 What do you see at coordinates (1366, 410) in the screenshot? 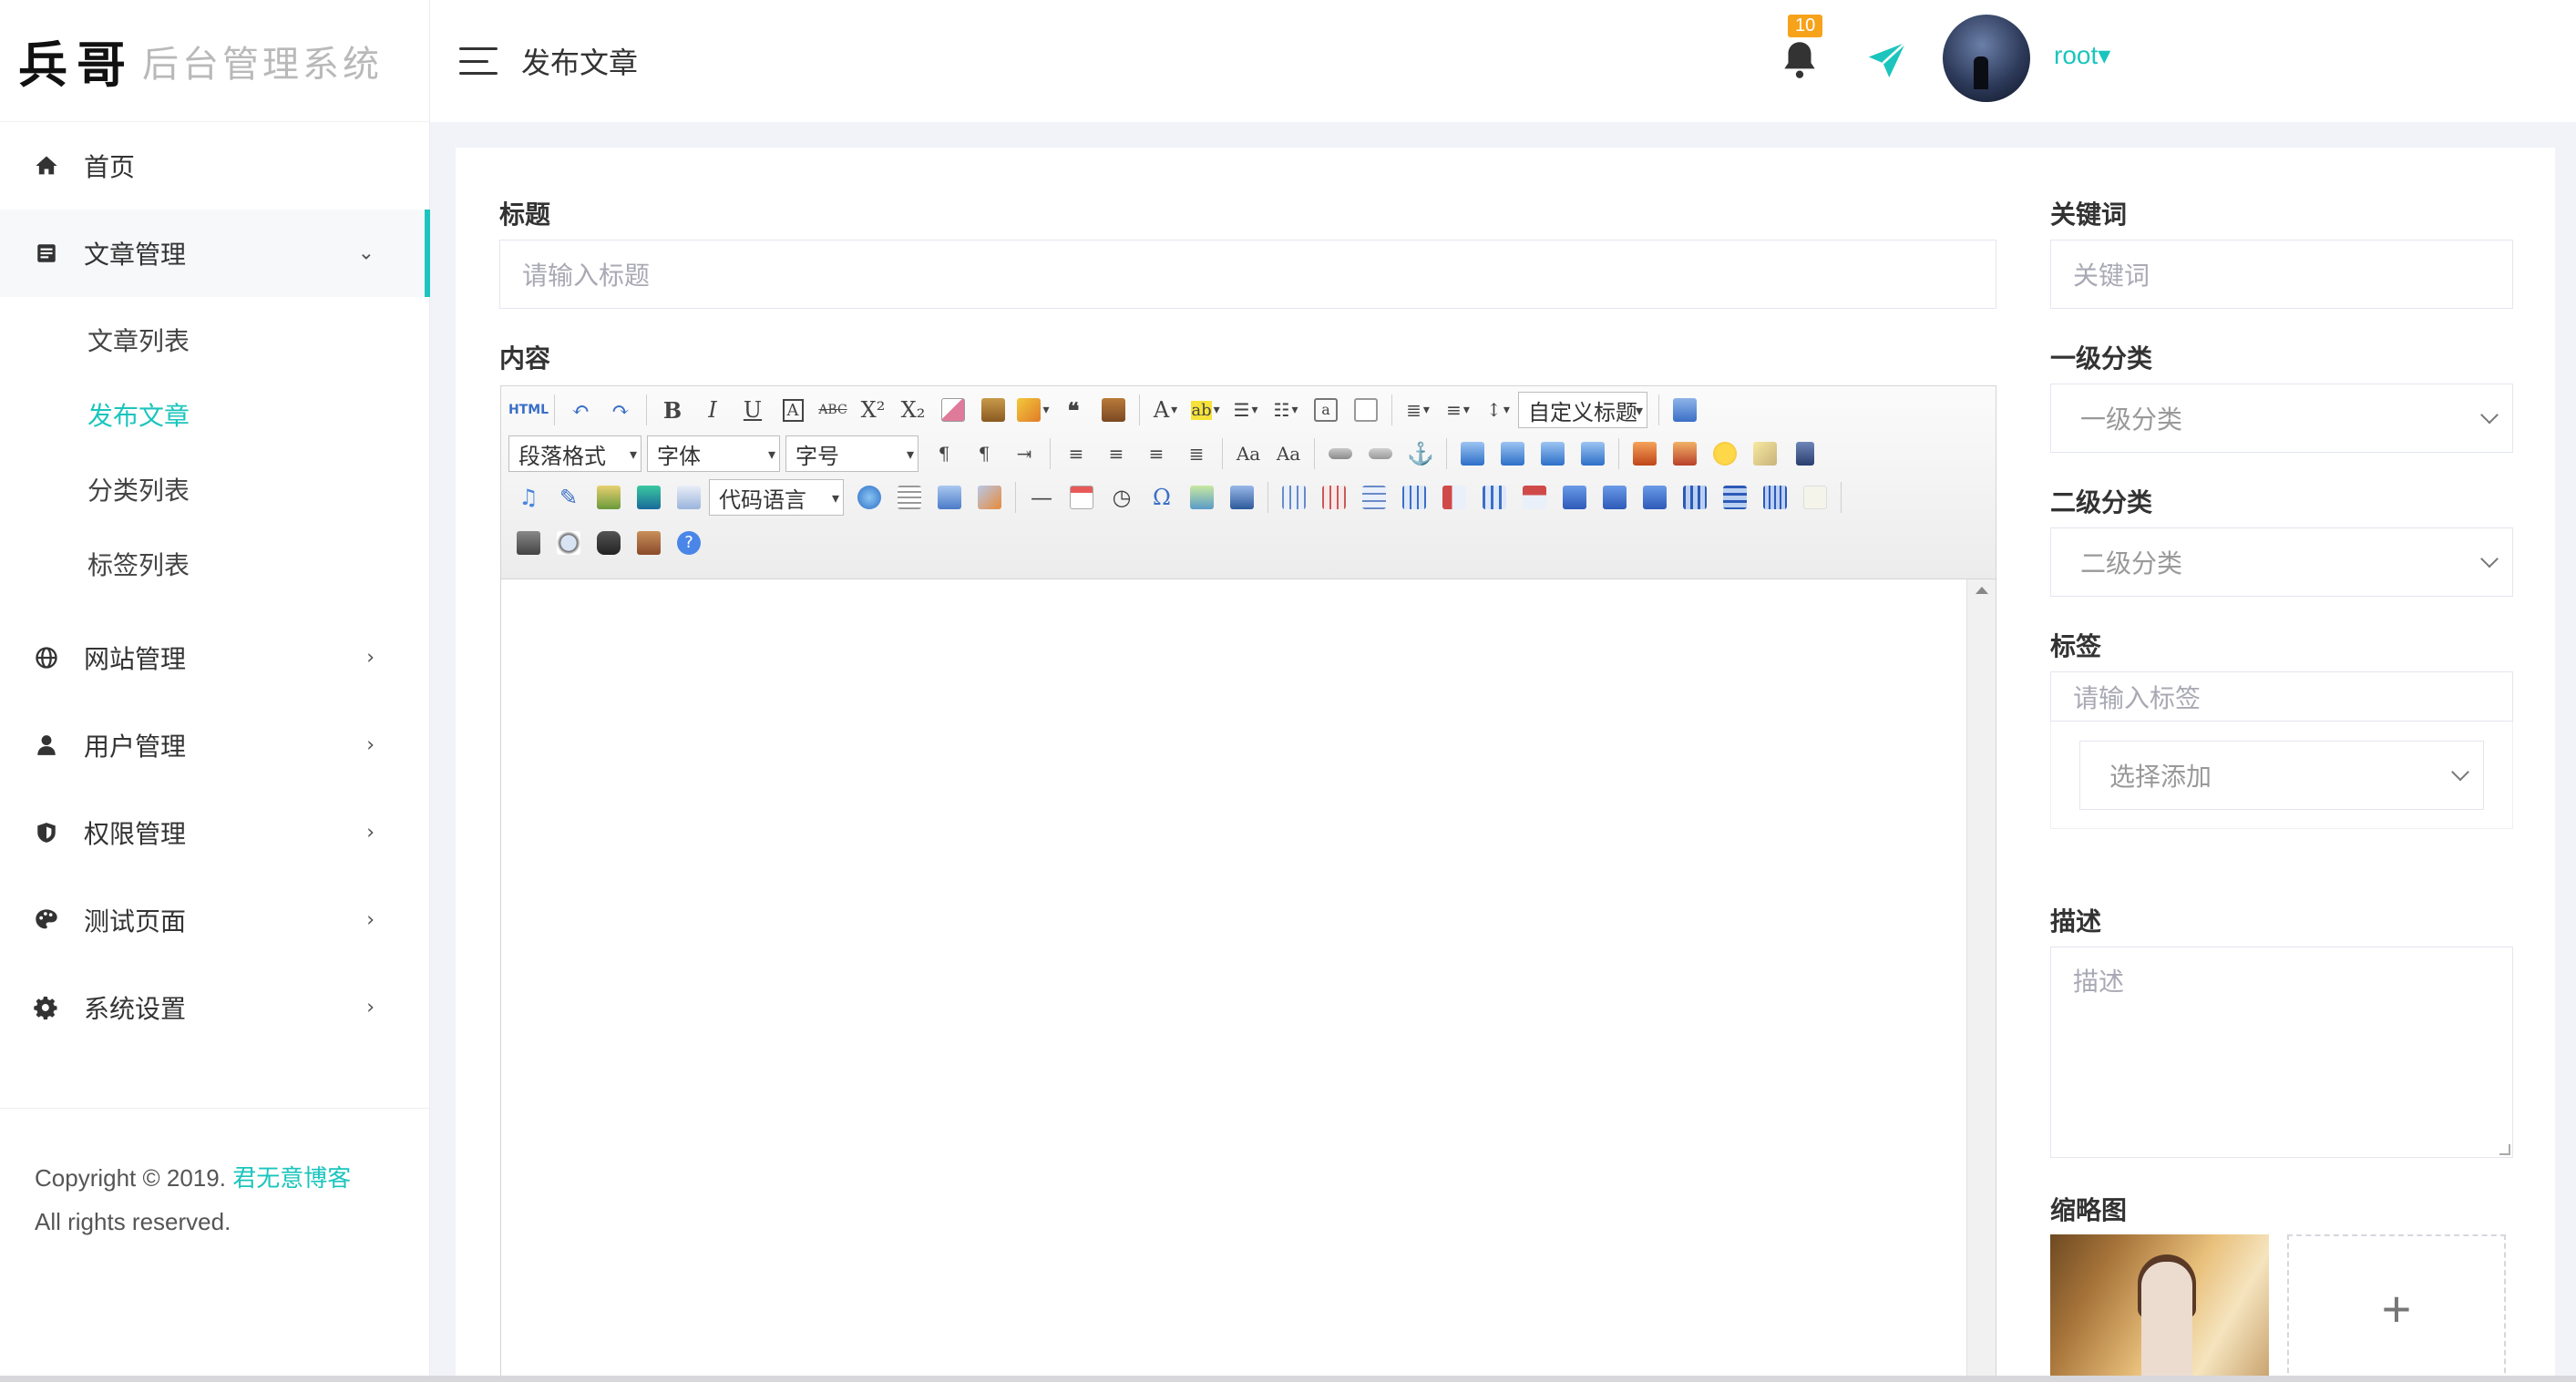
I see `clear-doc-icon` at bounding box center [1366, 410].